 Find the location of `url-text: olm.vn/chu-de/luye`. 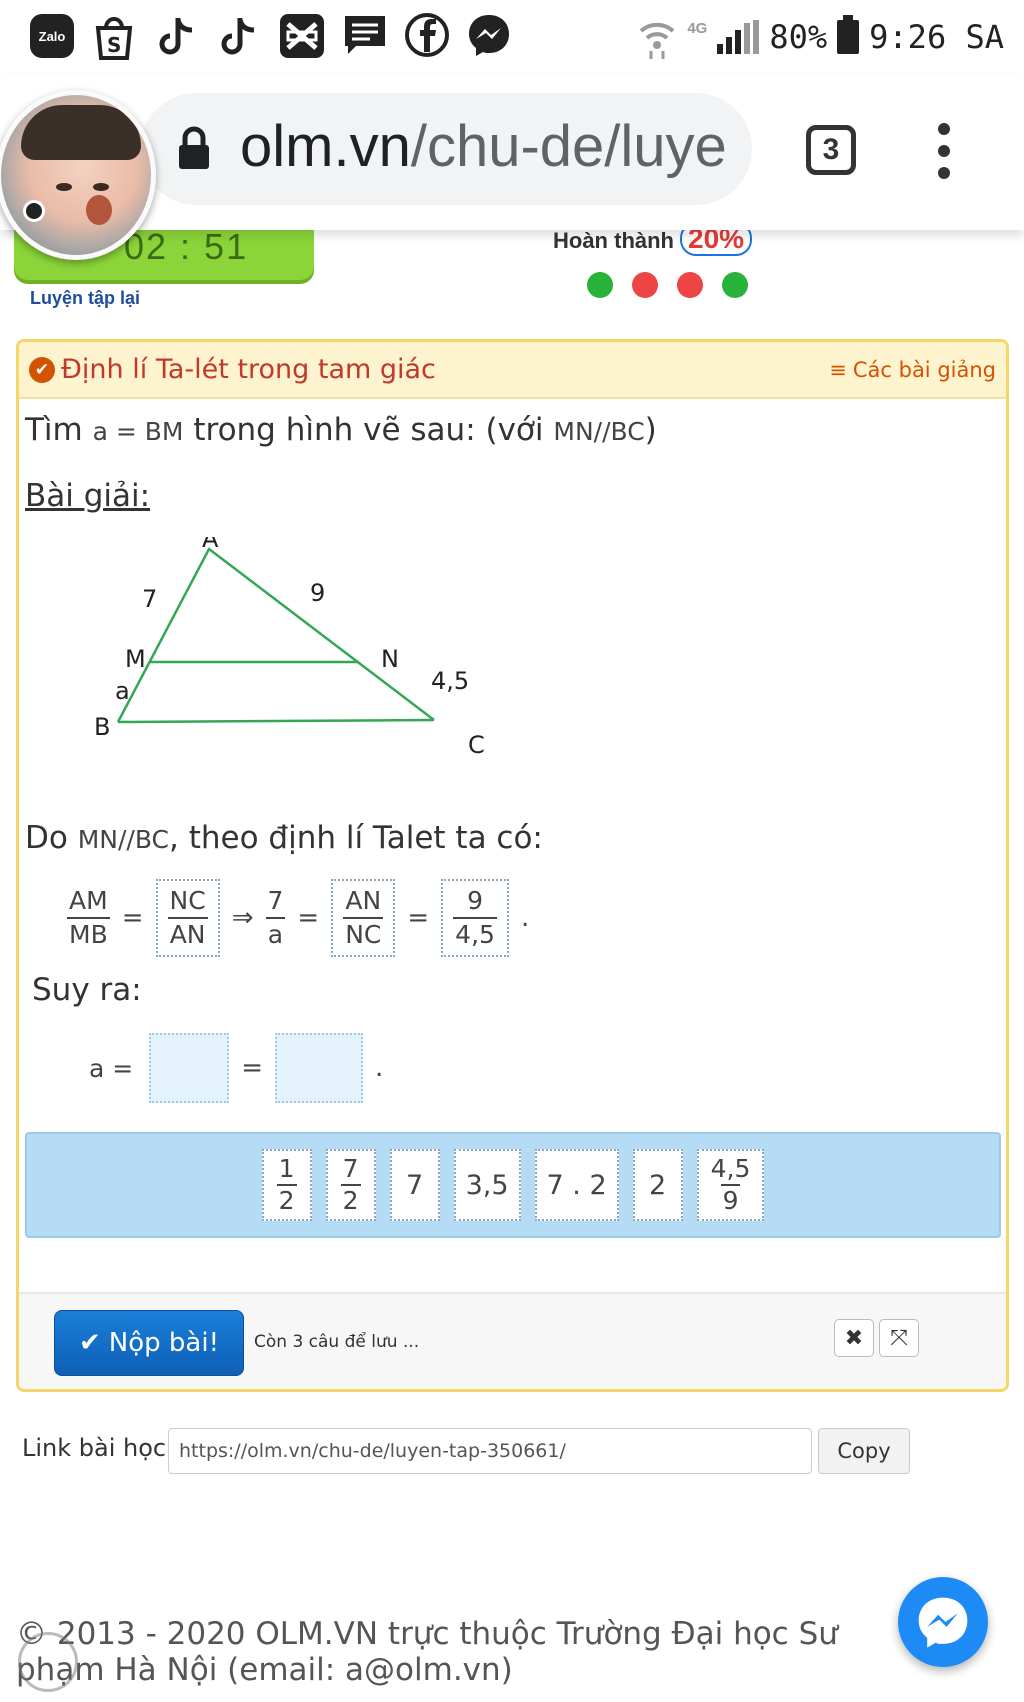

url-text: olm.vn/chu-de/luye is located at coordinates (483, 146).